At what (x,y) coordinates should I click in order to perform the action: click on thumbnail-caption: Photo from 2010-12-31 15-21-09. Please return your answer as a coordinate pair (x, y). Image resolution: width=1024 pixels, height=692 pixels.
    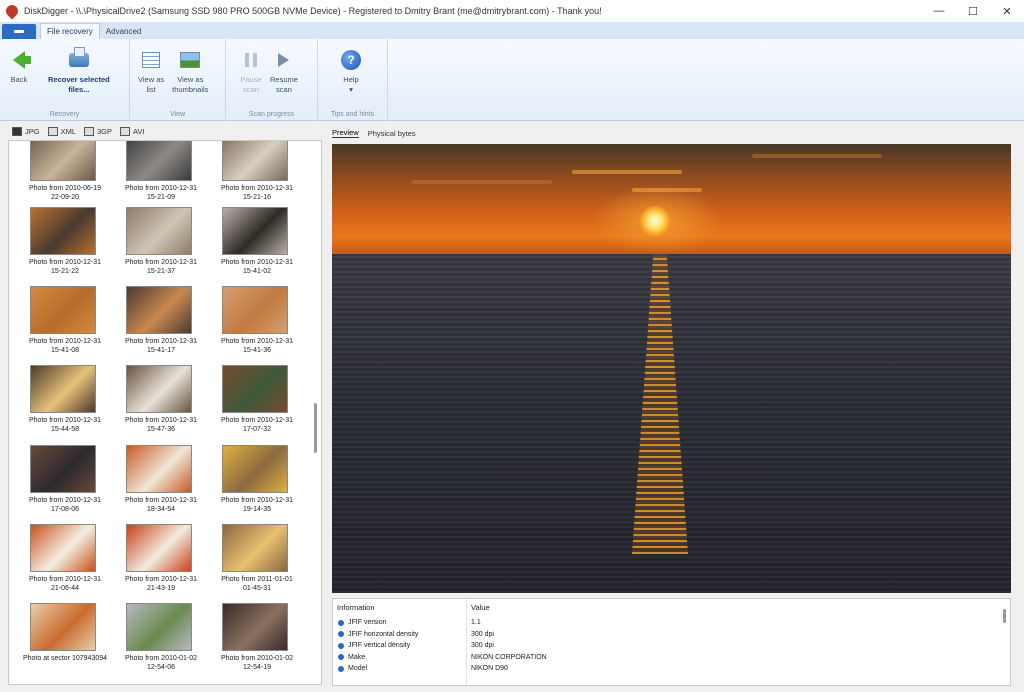
    Looking at the image, I should click on (161, 193).